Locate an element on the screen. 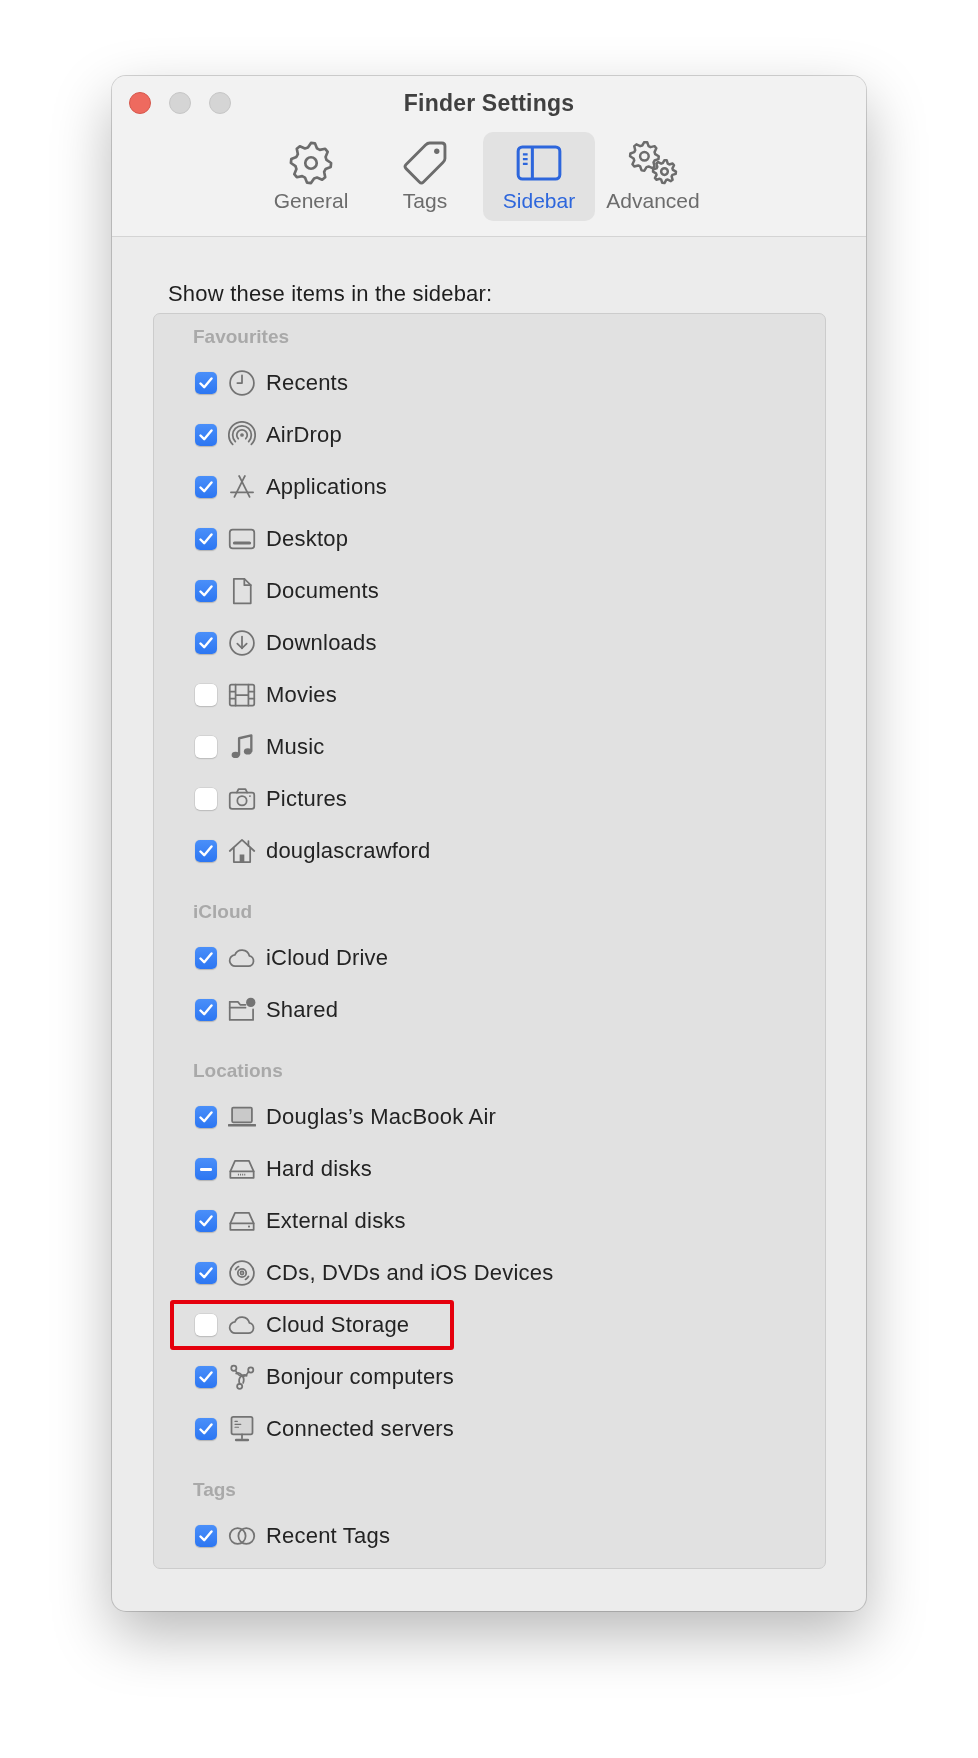  close-button is located at coordinates (140, 103).